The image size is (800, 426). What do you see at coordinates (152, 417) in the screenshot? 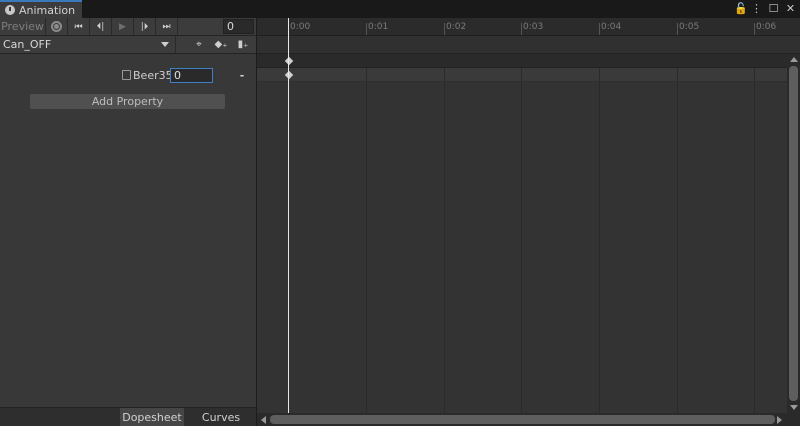
I see `tab-dopesheet: Dopesheet` at bounding box center [152, 417].